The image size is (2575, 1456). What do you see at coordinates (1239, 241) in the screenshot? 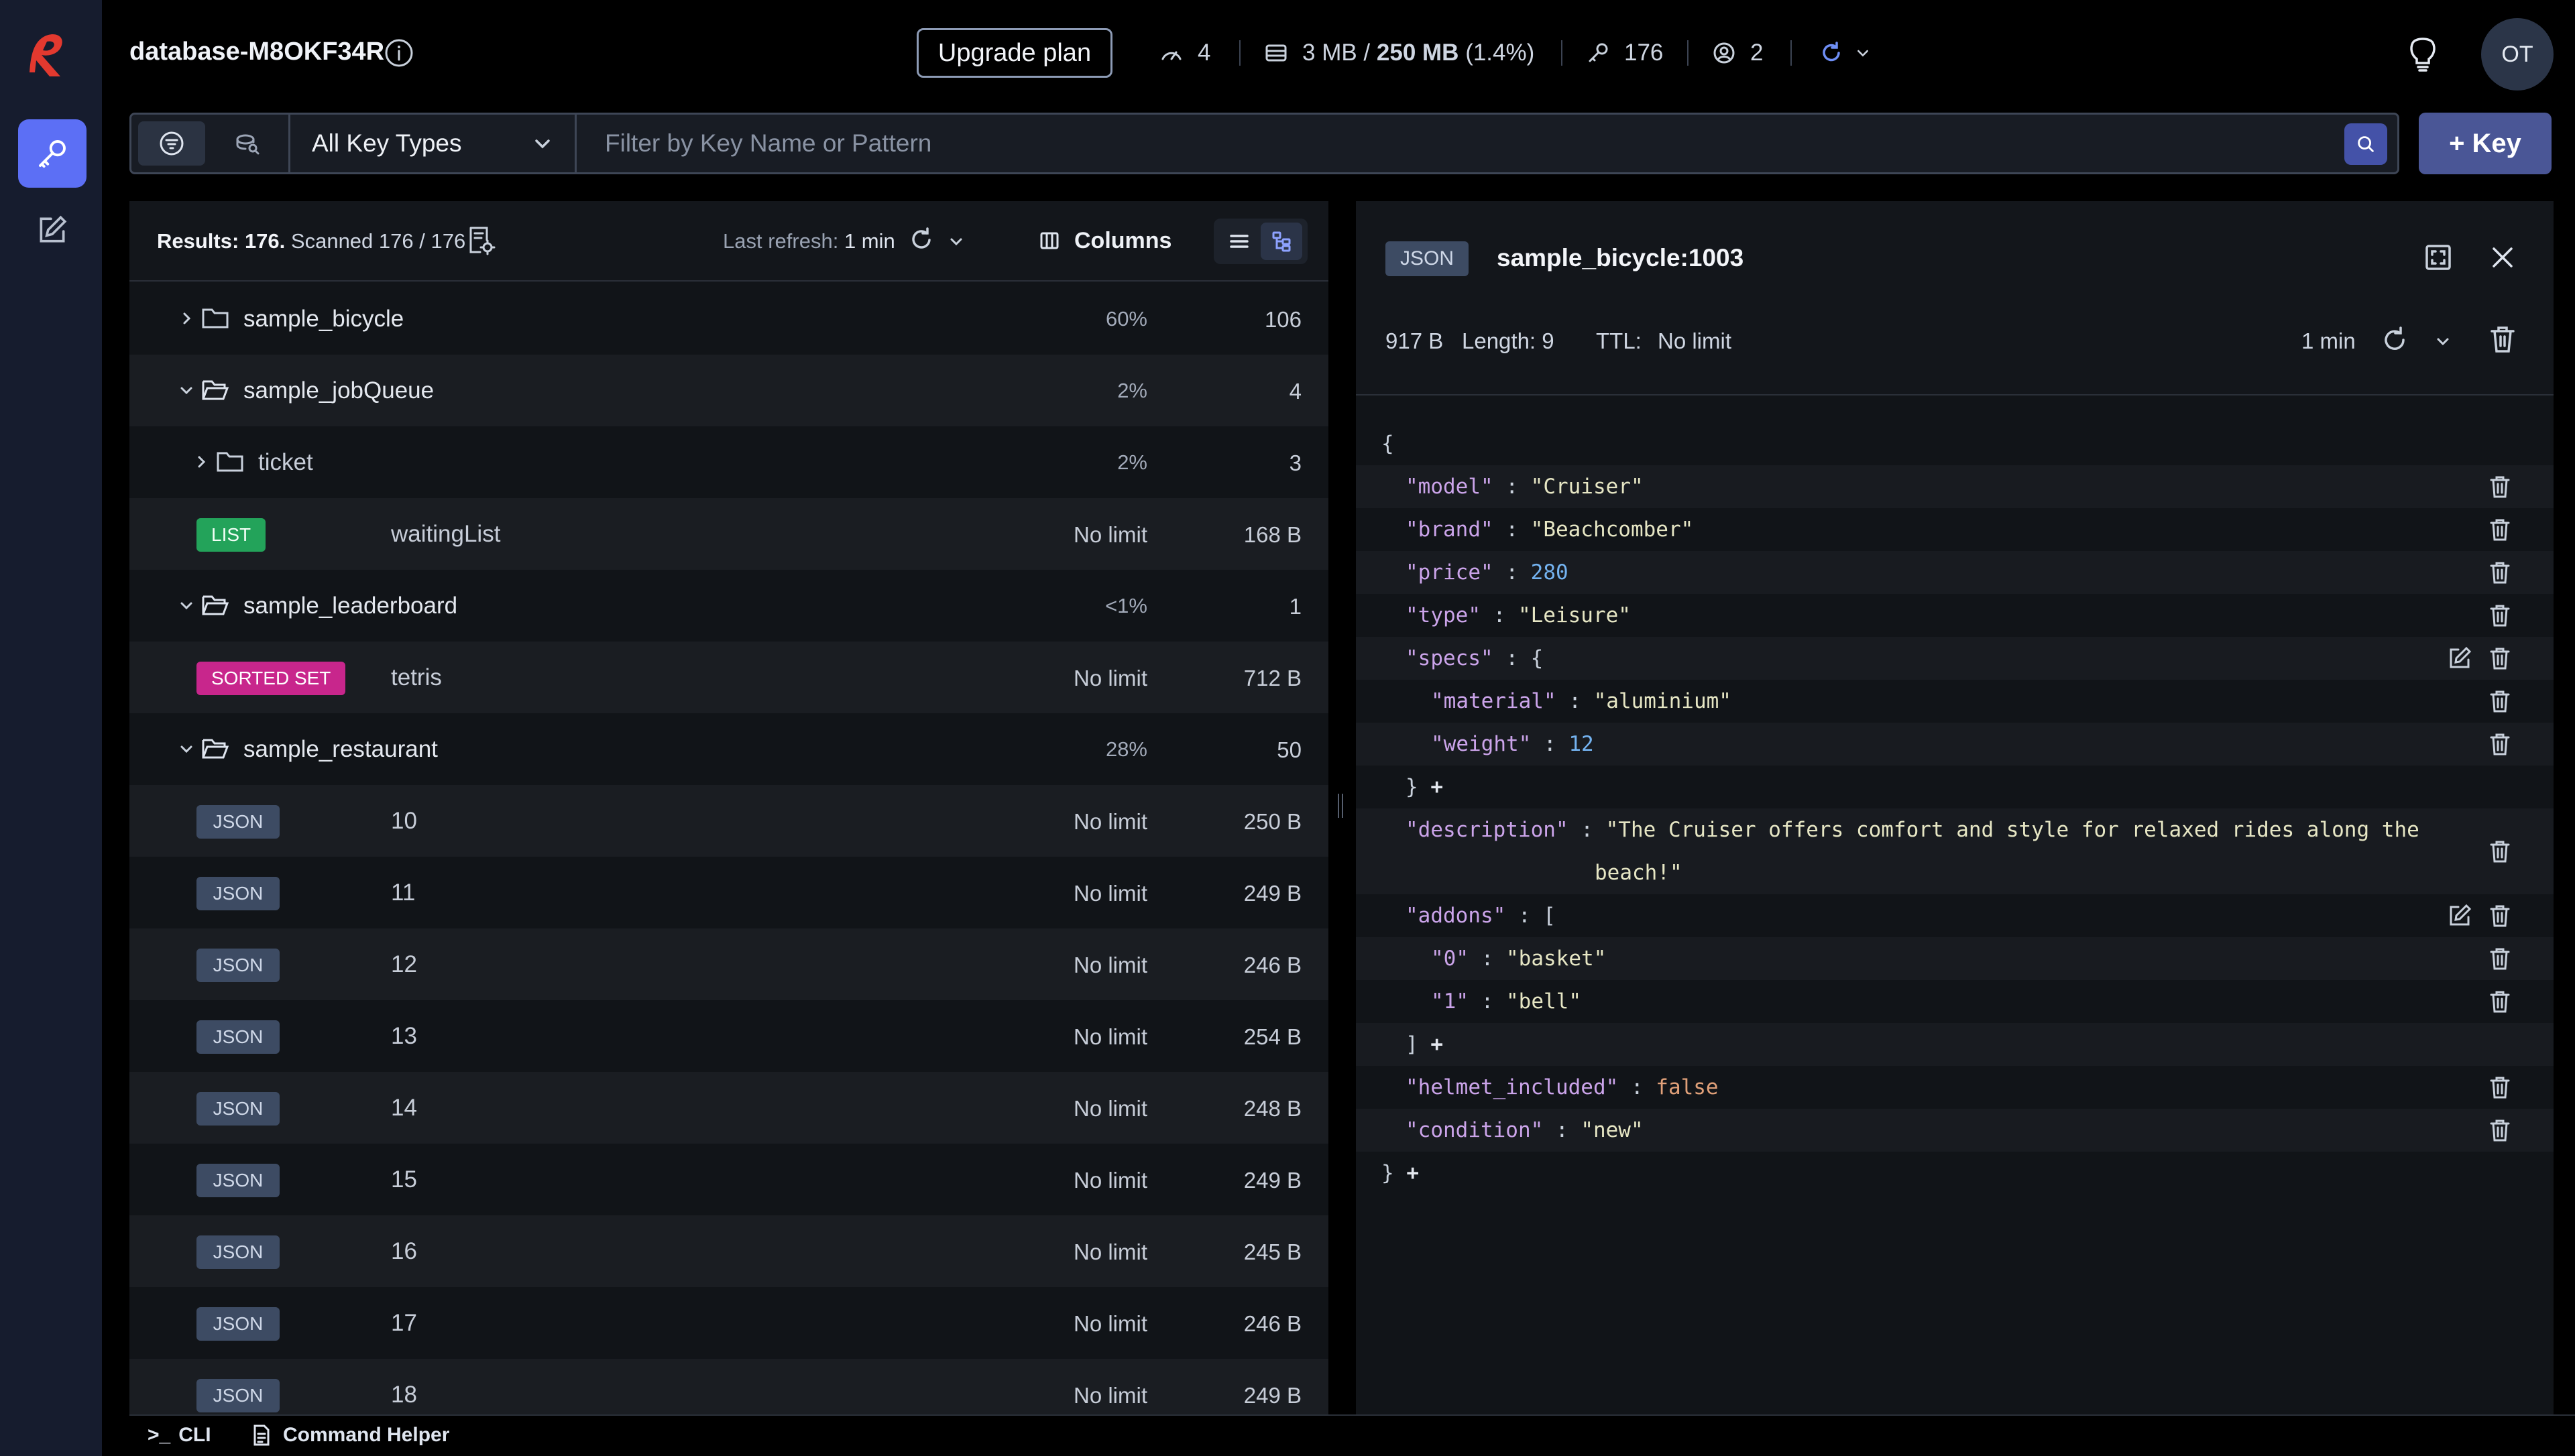
I see `list-view-button` at bounding box center [1239, 241].